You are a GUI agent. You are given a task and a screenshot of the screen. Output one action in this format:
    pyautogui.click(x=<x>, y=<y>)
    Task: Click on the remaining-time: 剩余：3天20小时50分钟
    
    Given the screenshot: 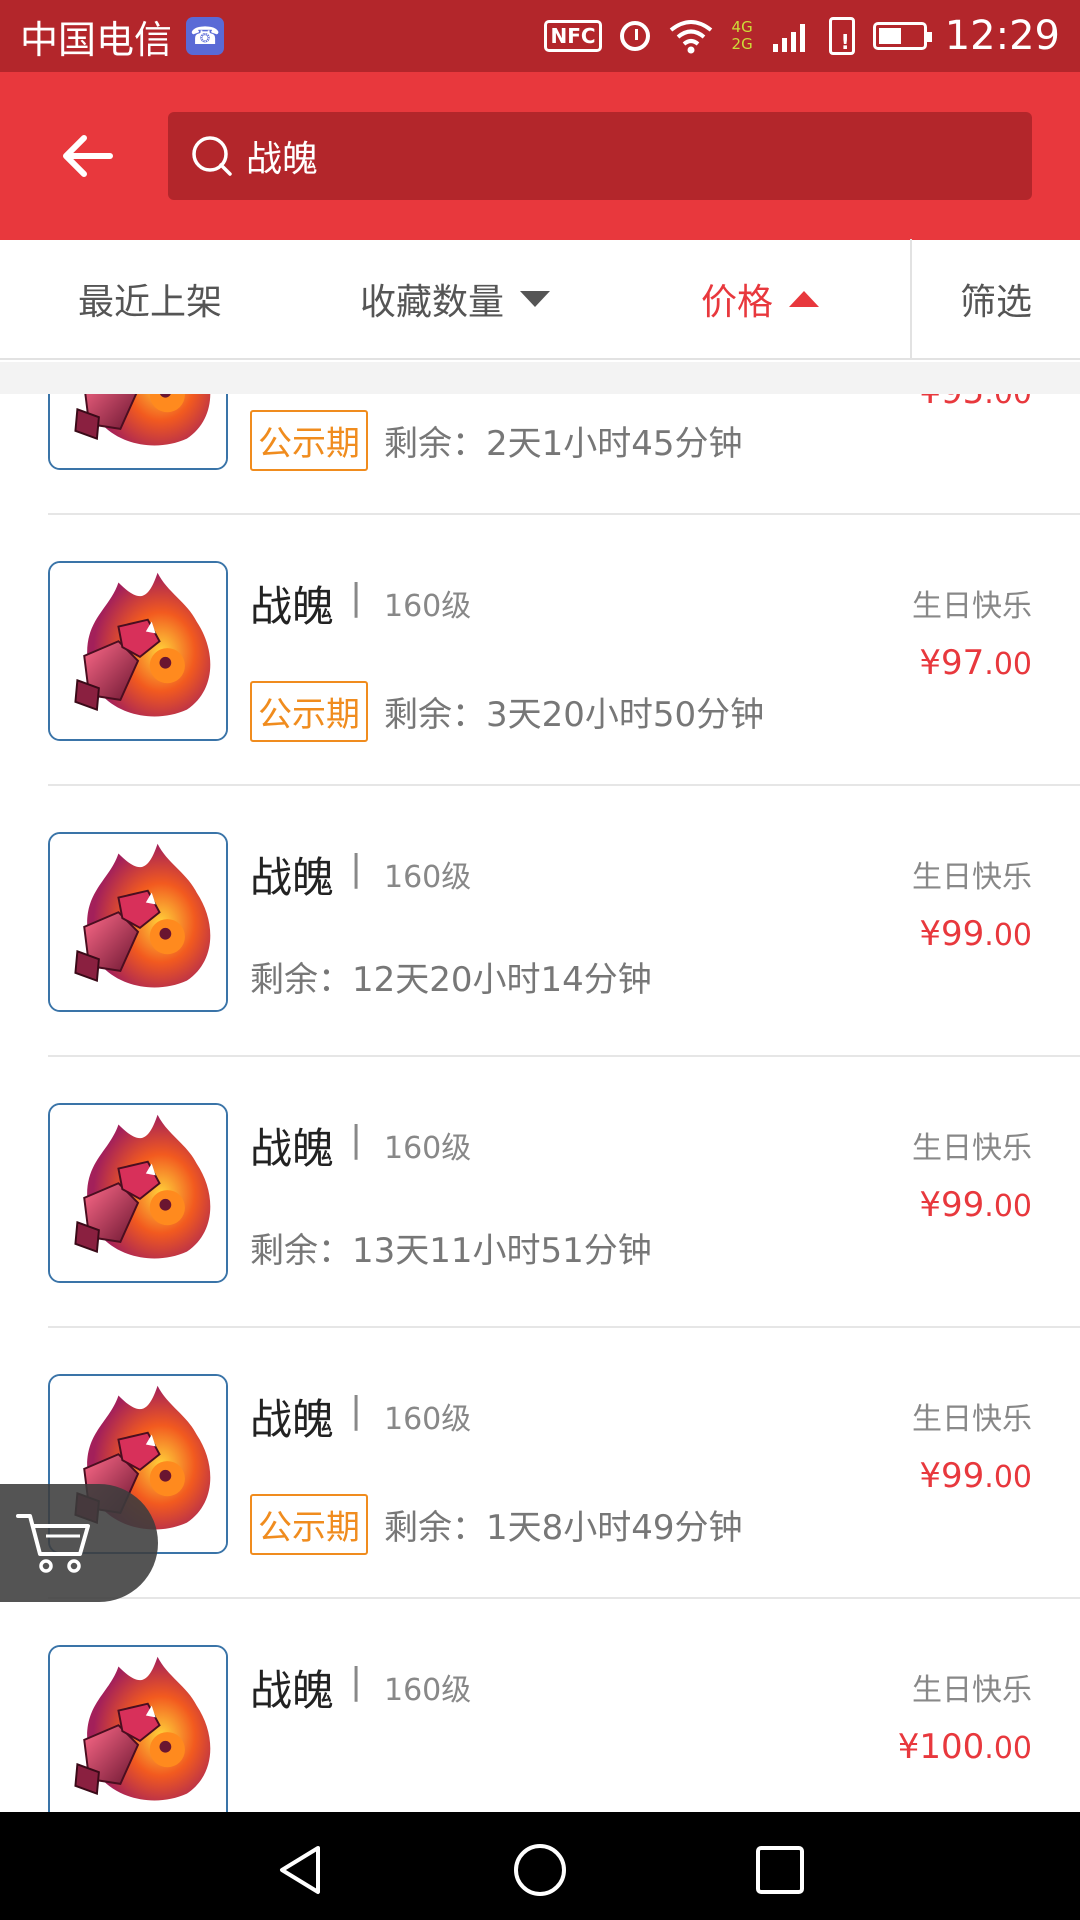 What is the action you would take?
    pyautogui.click(x=574, y=715)
    